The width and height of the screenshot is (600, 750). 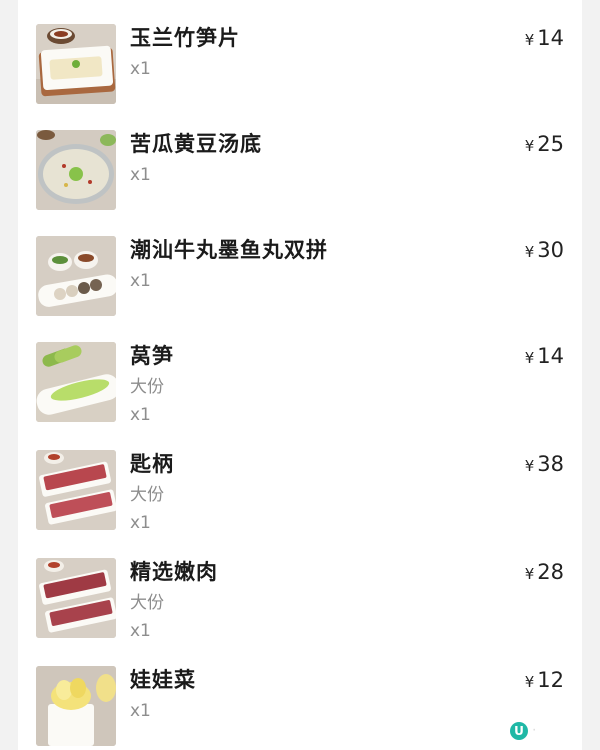 What do you see at coordinates (185, 38) in the screenshot?
I see `item-name: 玉兰竹笋片` at bounding box center [185, 38].